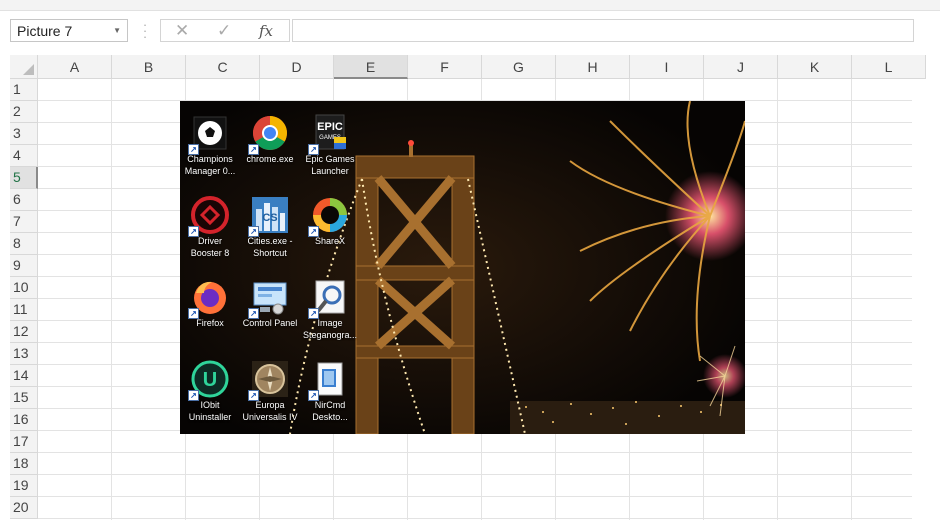 This screenshot has width=940, height=520. What do you see at coordinates (209, 216) in the screenshot?
I see `driver-booster-icon: ↗` at bounding box center [209, 216].